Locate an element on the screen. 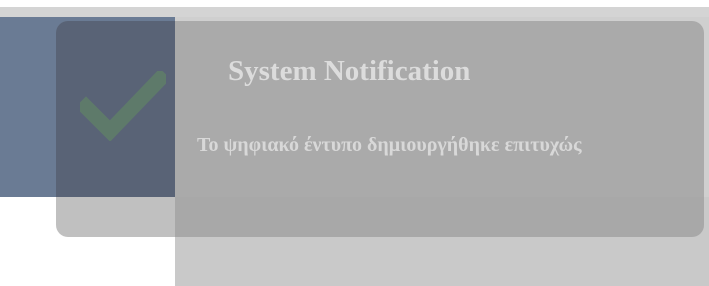  notification-title: System Notification is located at coordinates (349, 71).